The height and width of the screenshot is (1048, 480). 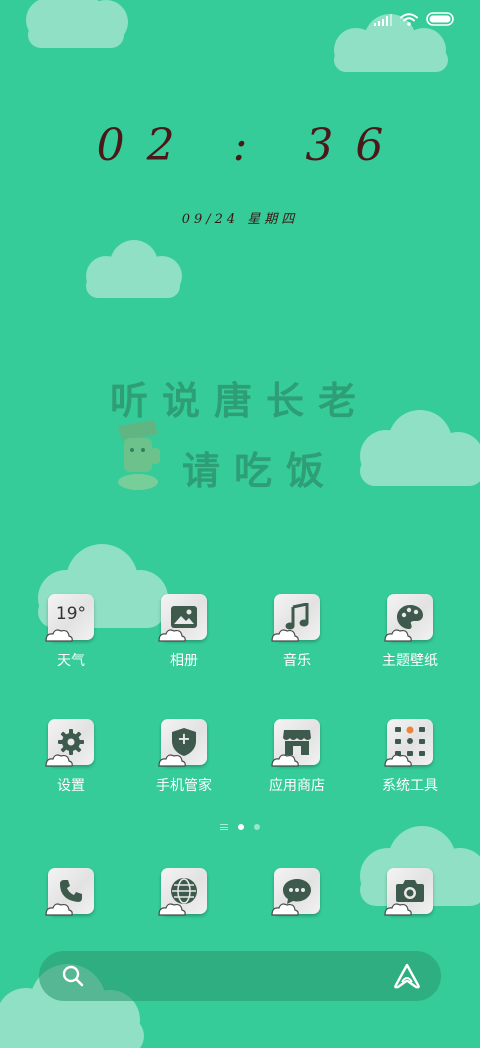 What do you see at coordinates (184, 786) in the screenshot?
I see `app-label: 手机管家` at bounding box center [184, 786].